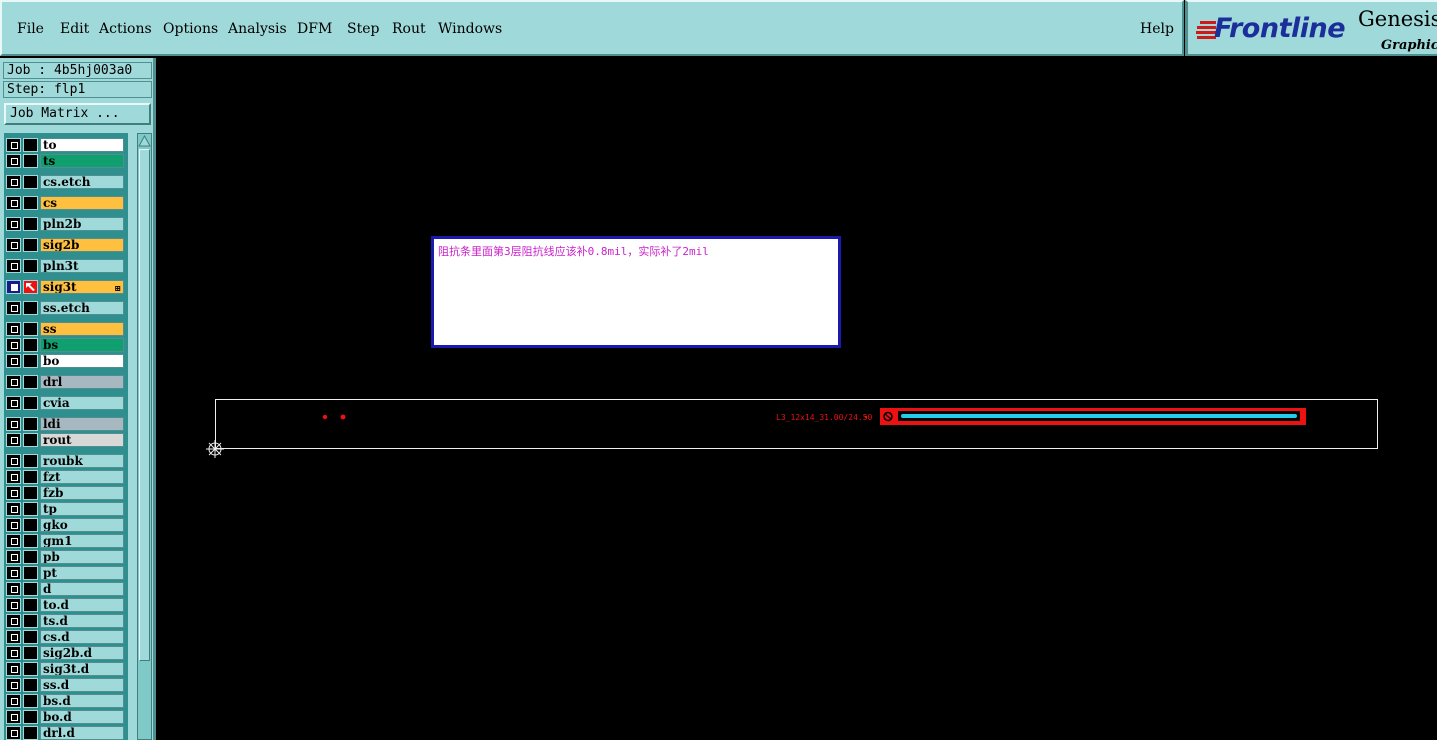 This screenshot has height=740, width=1437. Describe the element at coordinates (144, 141) in the screenshot. I see `scroll-up-arrow-icon` at that location.